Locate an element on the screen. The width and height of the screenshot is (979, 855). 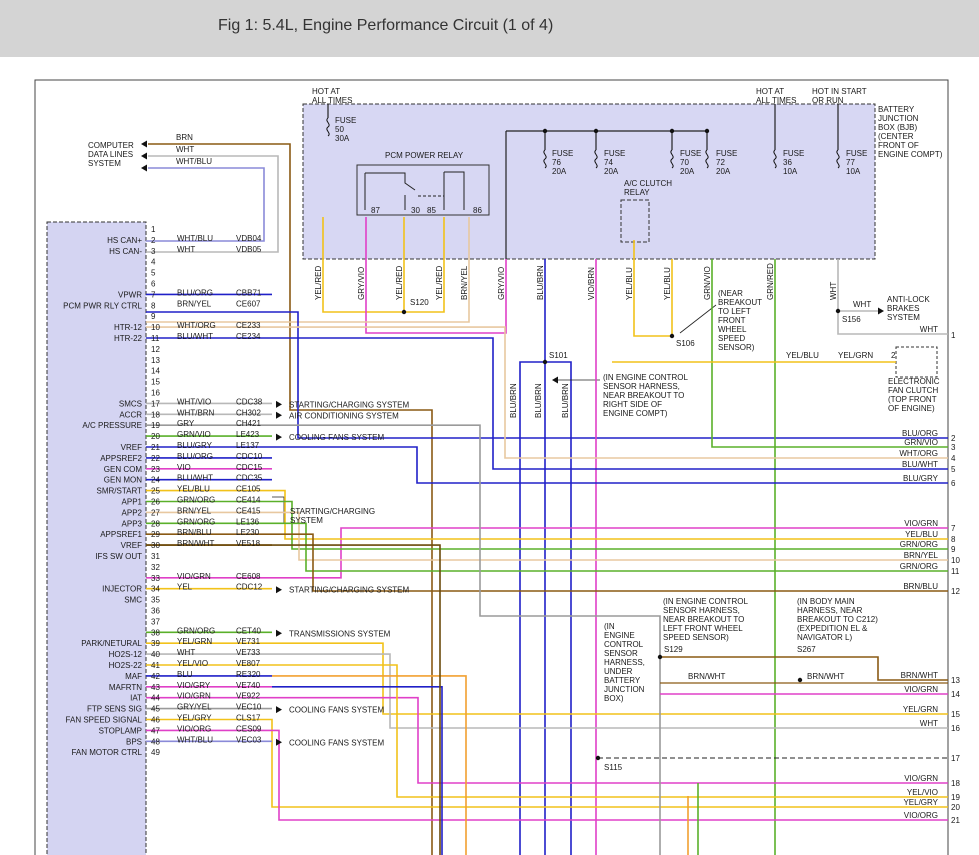
s106-note: SPEED is located at coordinates (731, 338).